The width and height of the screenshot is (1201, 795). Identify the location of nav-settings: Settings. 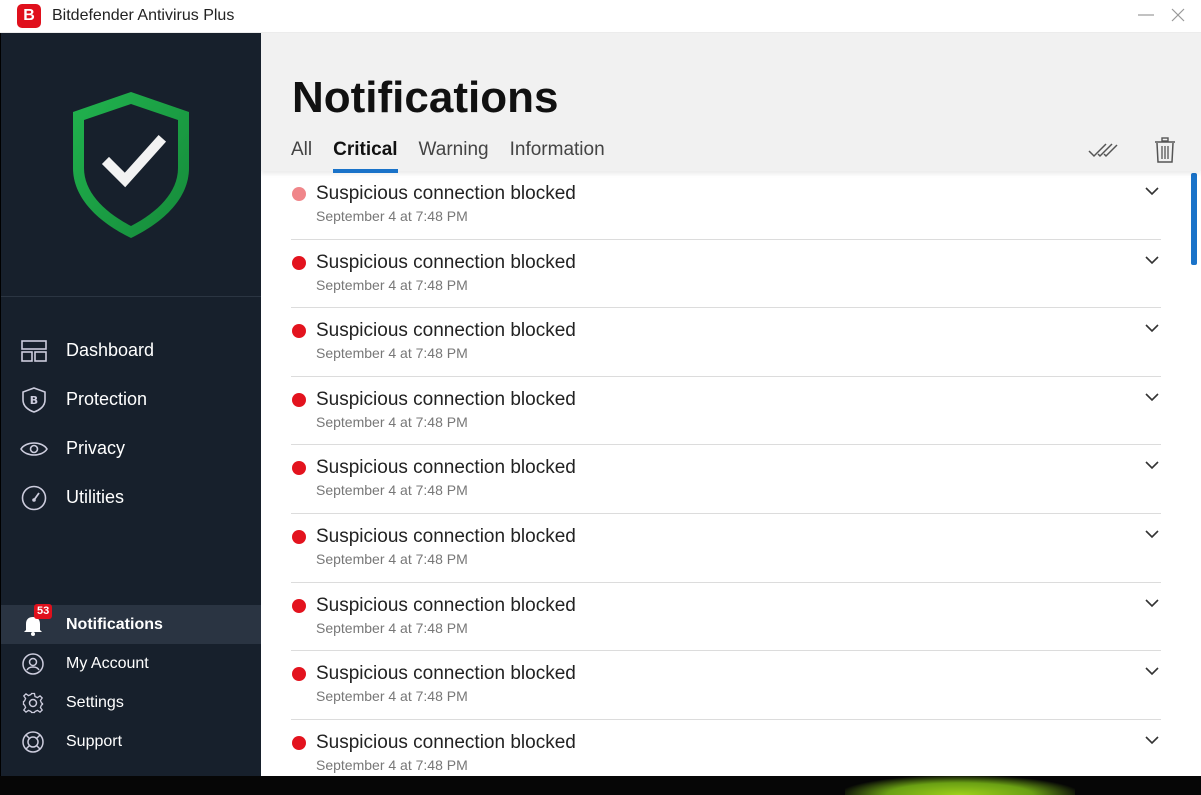
(131, 702).